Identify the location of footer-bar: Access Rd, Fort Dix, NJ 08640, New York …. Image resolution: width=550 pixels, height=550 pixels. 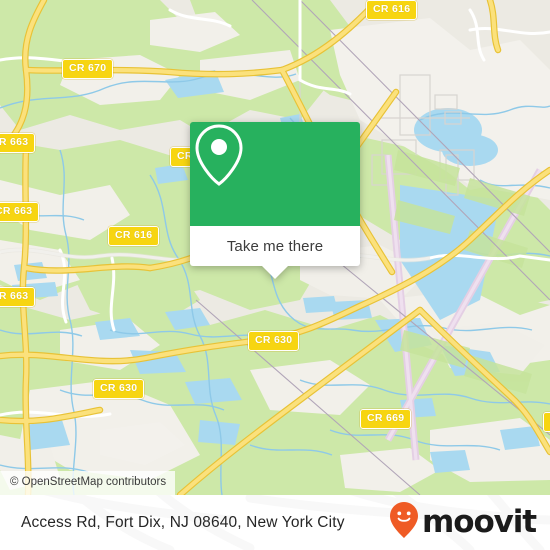
(275, 522).